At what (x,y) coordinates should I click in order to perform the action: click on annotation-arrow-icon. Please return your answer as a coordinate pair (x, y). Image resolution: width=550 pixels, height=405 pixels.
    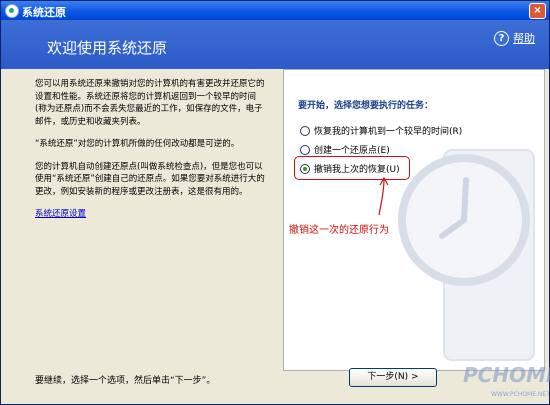
    Looking at the image, I should click on (383, 196).